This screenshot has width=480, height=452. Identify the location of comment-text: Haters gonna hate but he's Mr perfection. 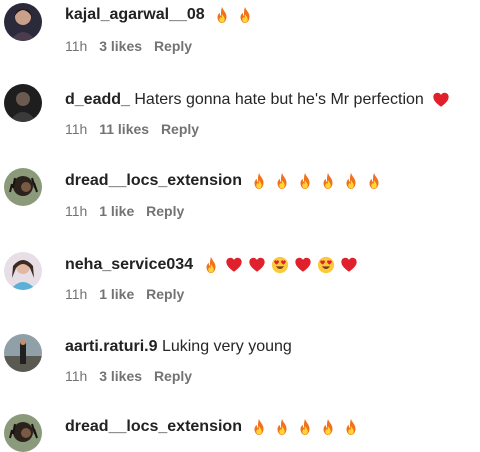
(279, 100).